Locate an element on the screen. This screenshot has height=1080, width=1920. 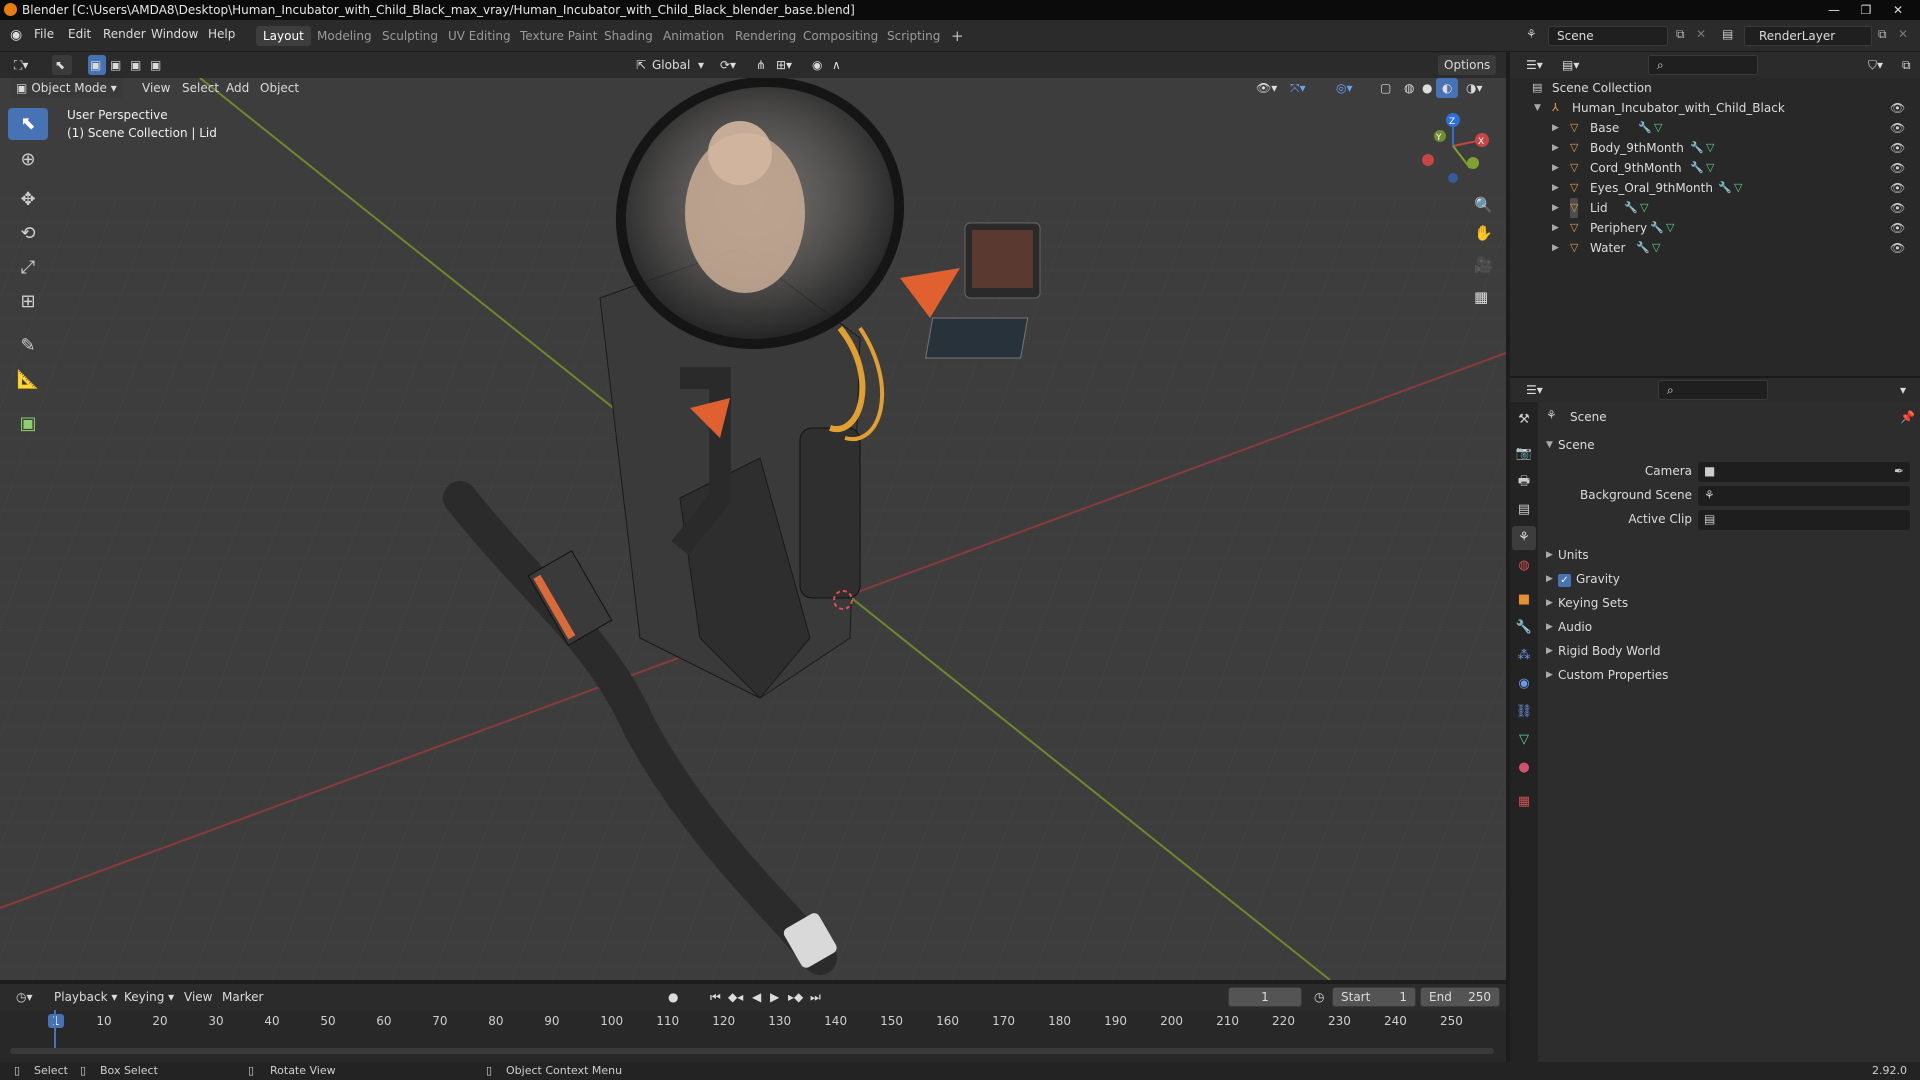
scene-panel-title: Scene is located at coordinates (1576, 445).